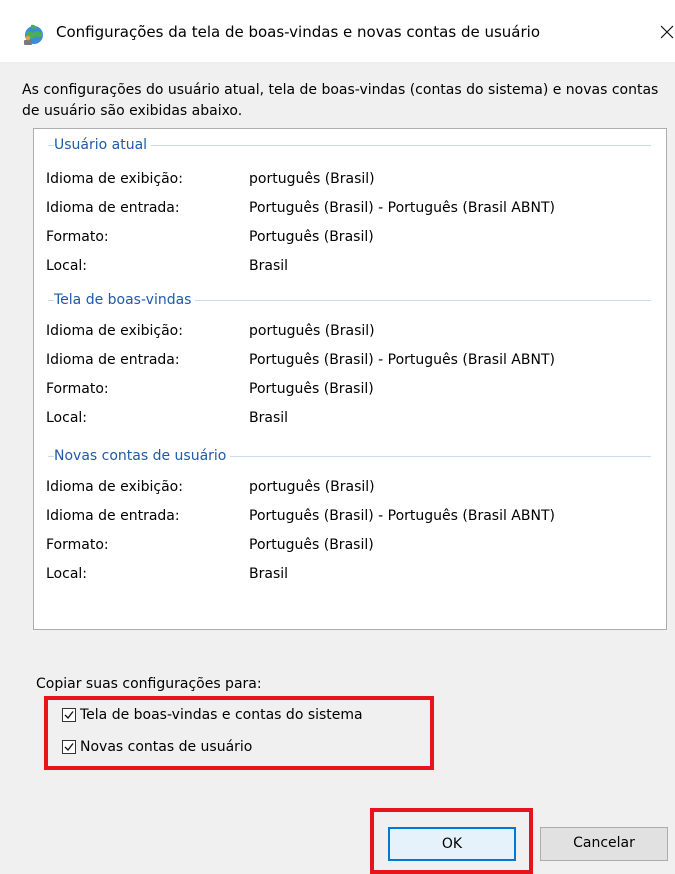 The image size is (675, 874). I want to click on copy-settings-label: Copiar suas configurações para:, so click(149, 684).